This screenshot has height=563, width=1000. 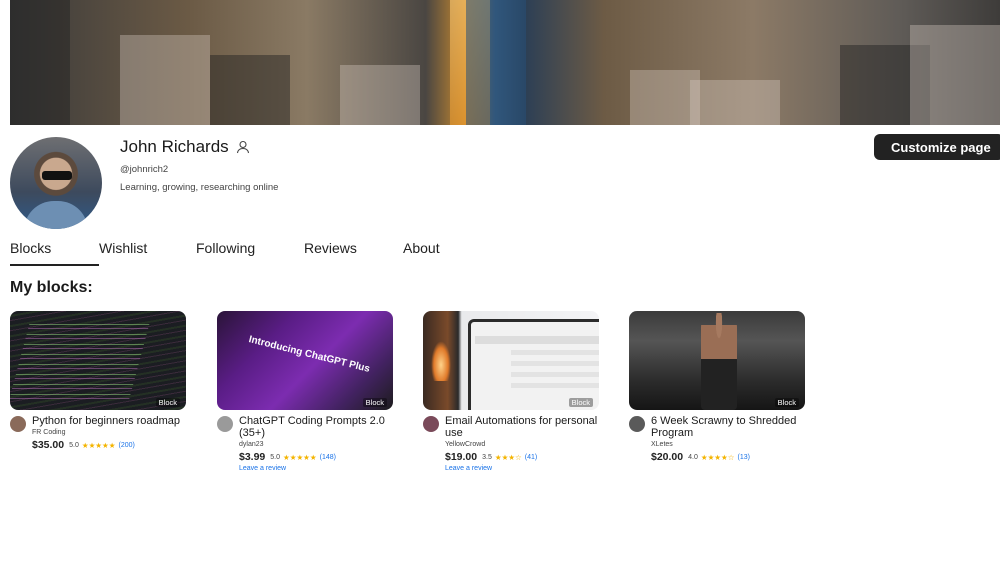 I want to click on card-title: Python for beginners roadmap, so click(x=109, y=421).